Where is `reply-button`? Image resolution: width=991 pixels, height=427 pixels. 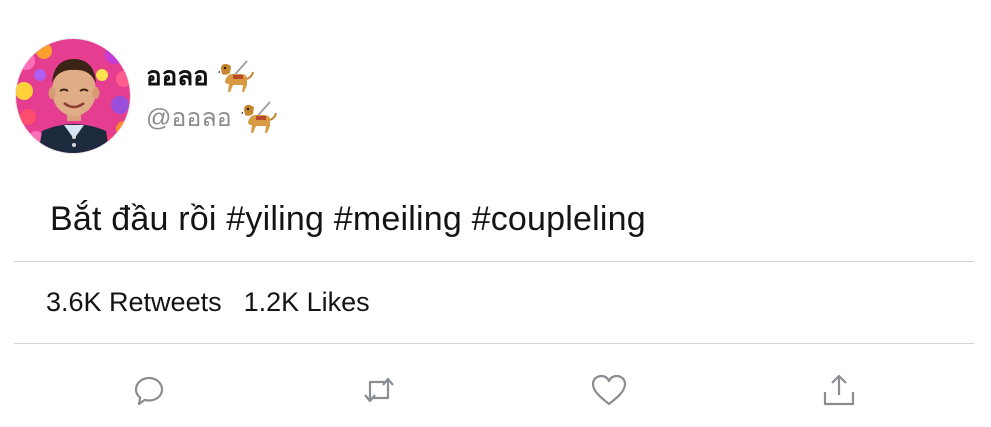 reply-button is located at coordinates (149, 390).